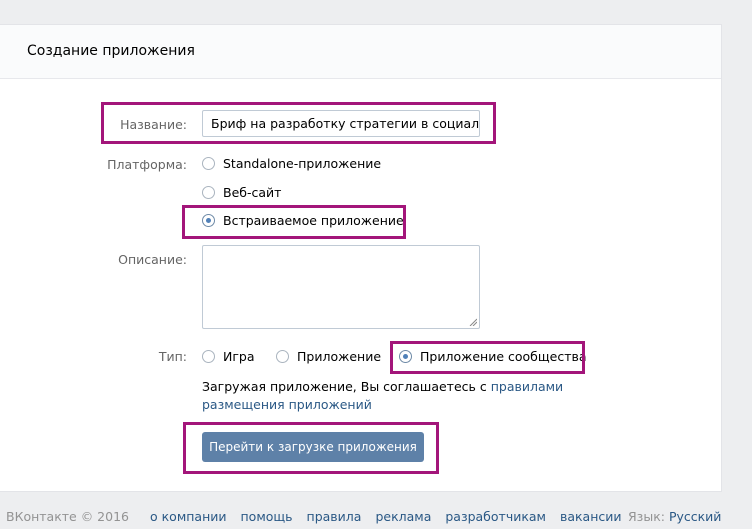 The width and height of the screenshot is (752, 529). I want to click on footer-link-ads: реклама, so click(403, 516).